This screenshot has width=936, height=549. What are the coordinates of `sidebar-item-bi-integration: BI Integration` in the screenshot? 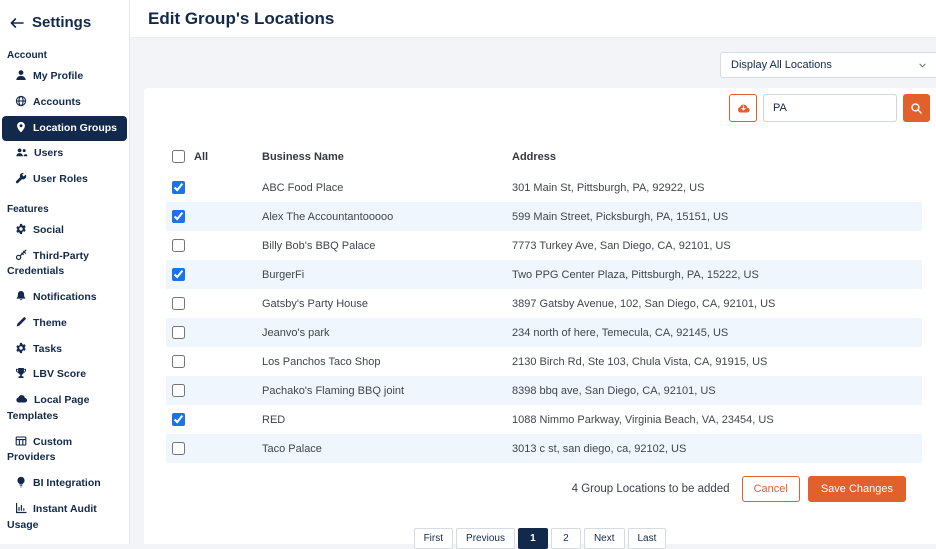 It's located at (64, 484).